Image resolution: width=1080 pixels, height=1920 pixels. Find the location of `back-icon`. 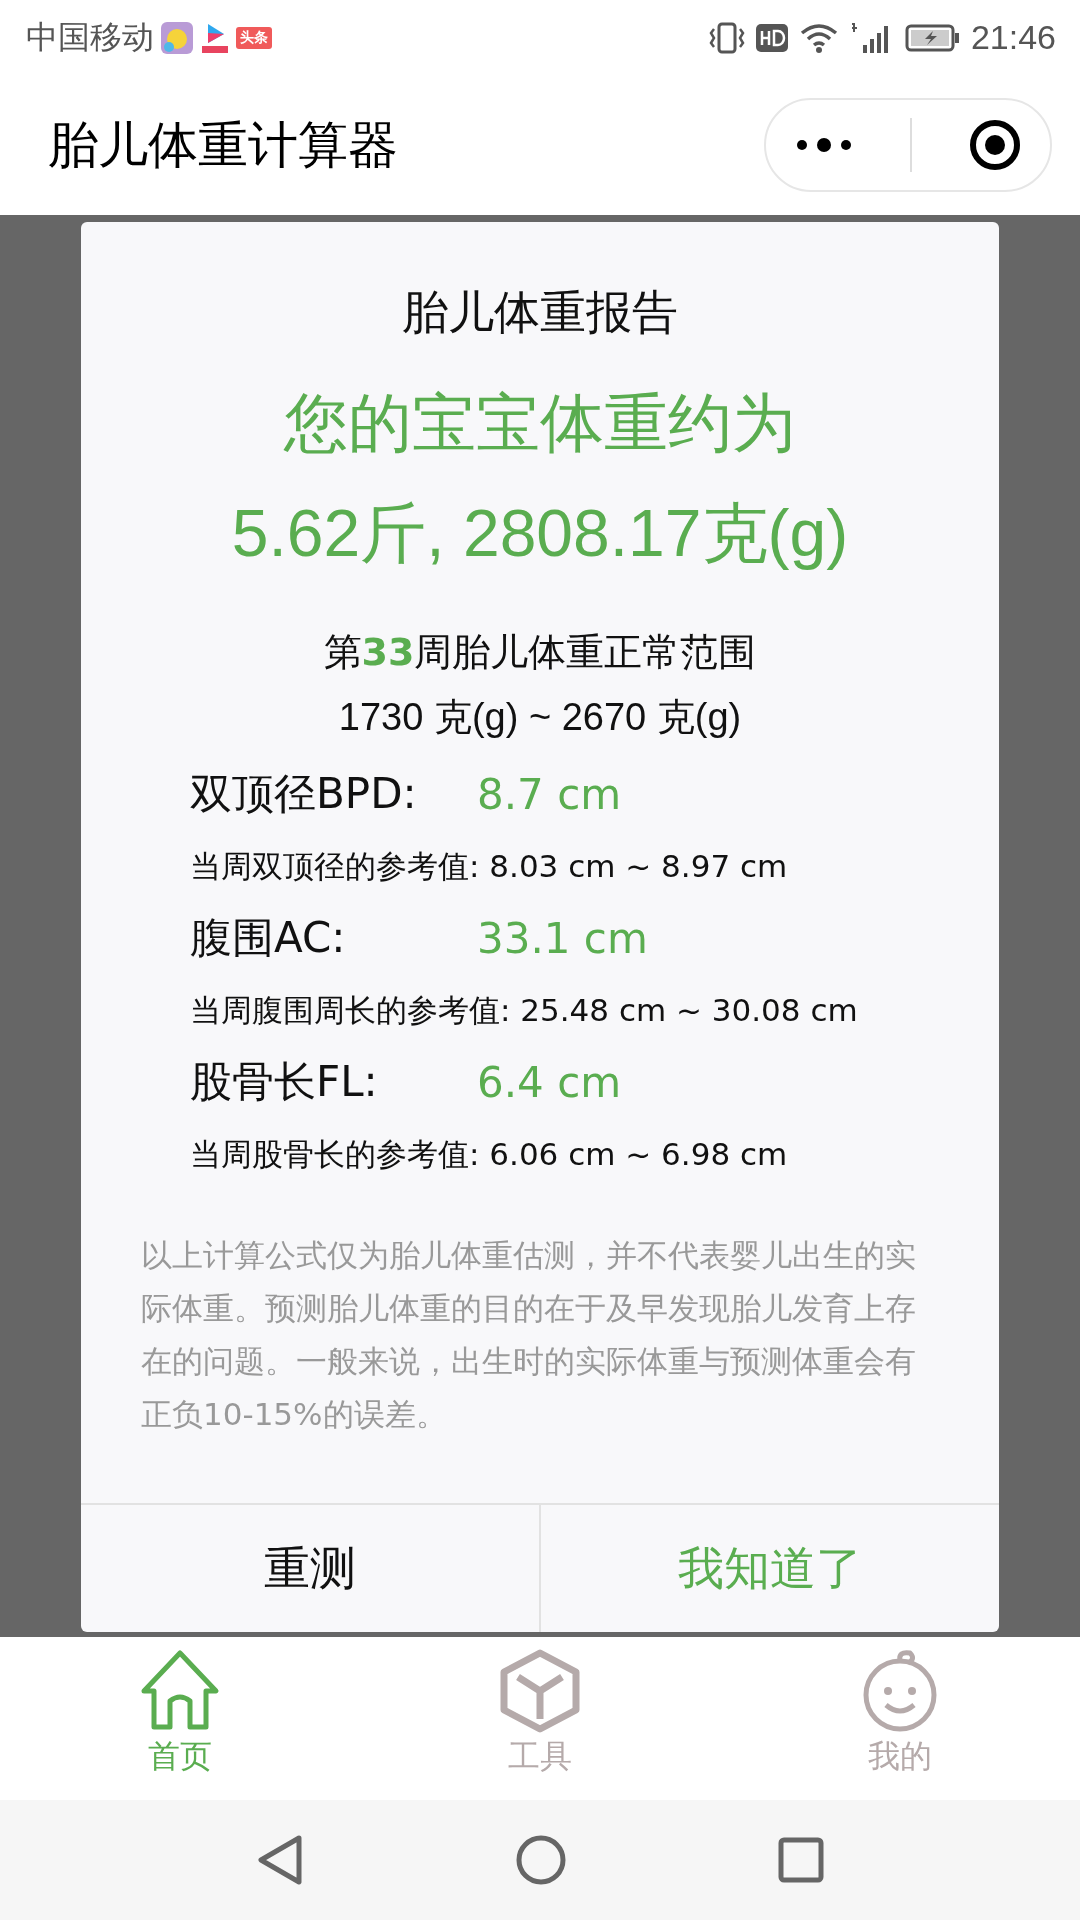

back-icon is located at coordinates (280, 1860).